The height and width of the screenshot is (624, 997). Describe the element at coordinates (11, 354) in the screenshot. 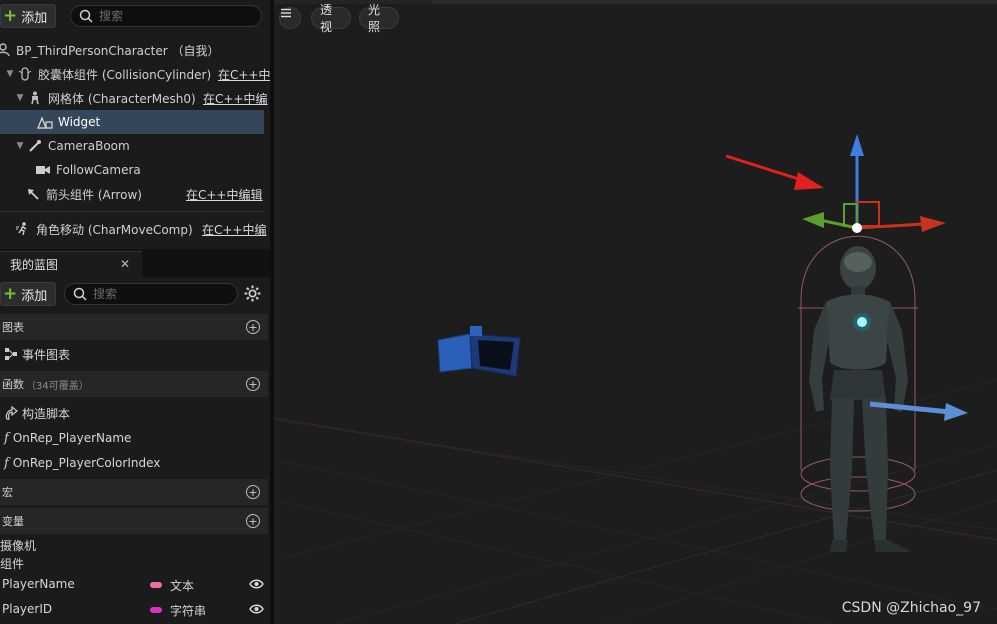

I see `event-graph-icon` at that location.